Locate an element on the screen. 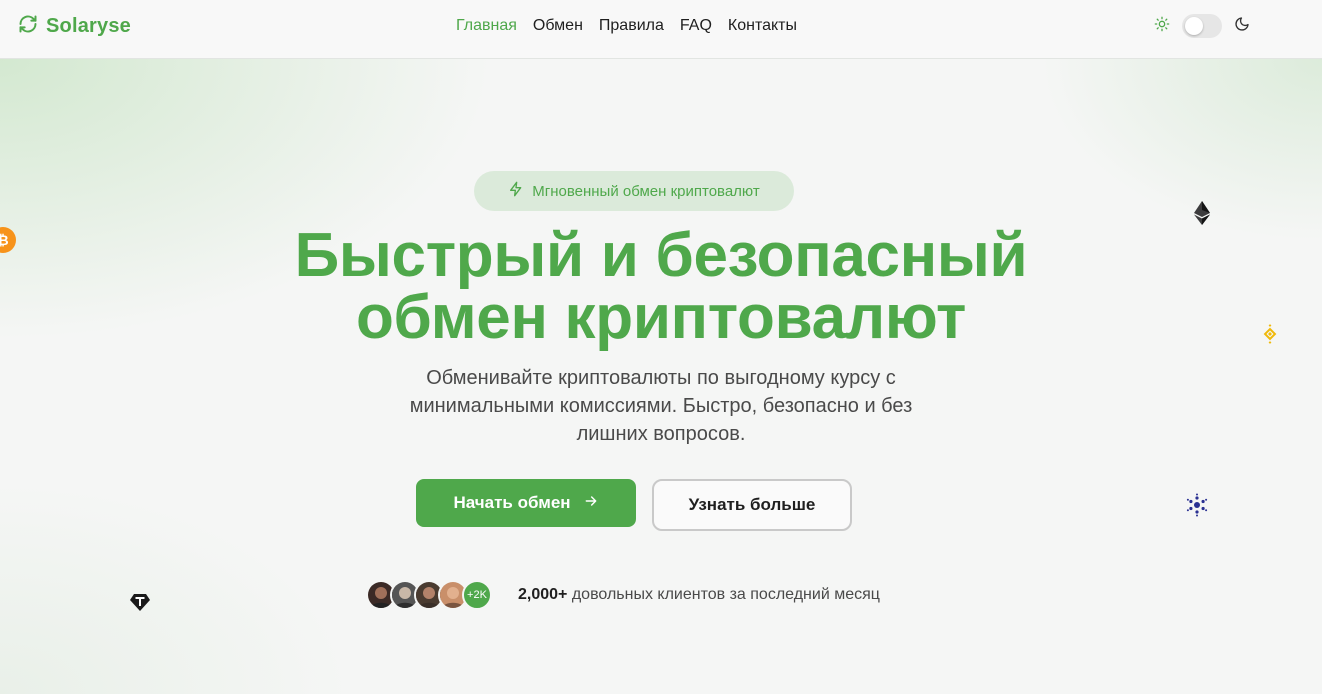 This screenshot has height=694, width=1322. cardano-icon is located at coordinates (1197, 507).